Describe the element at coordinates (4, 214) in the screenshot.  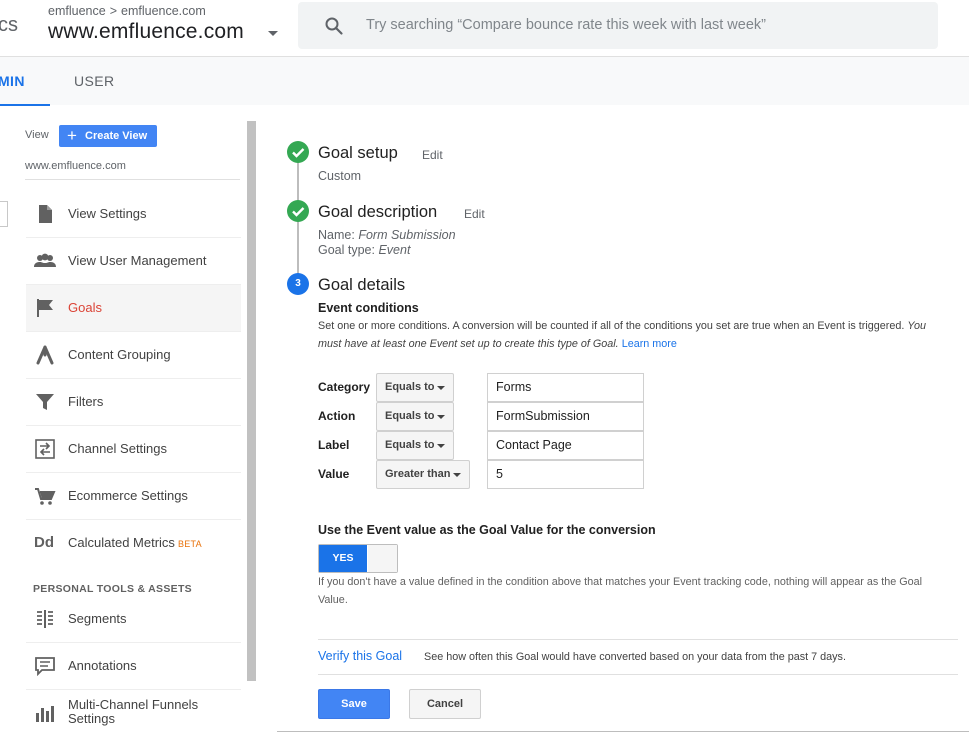
I see `view-selector-edge` at that location.